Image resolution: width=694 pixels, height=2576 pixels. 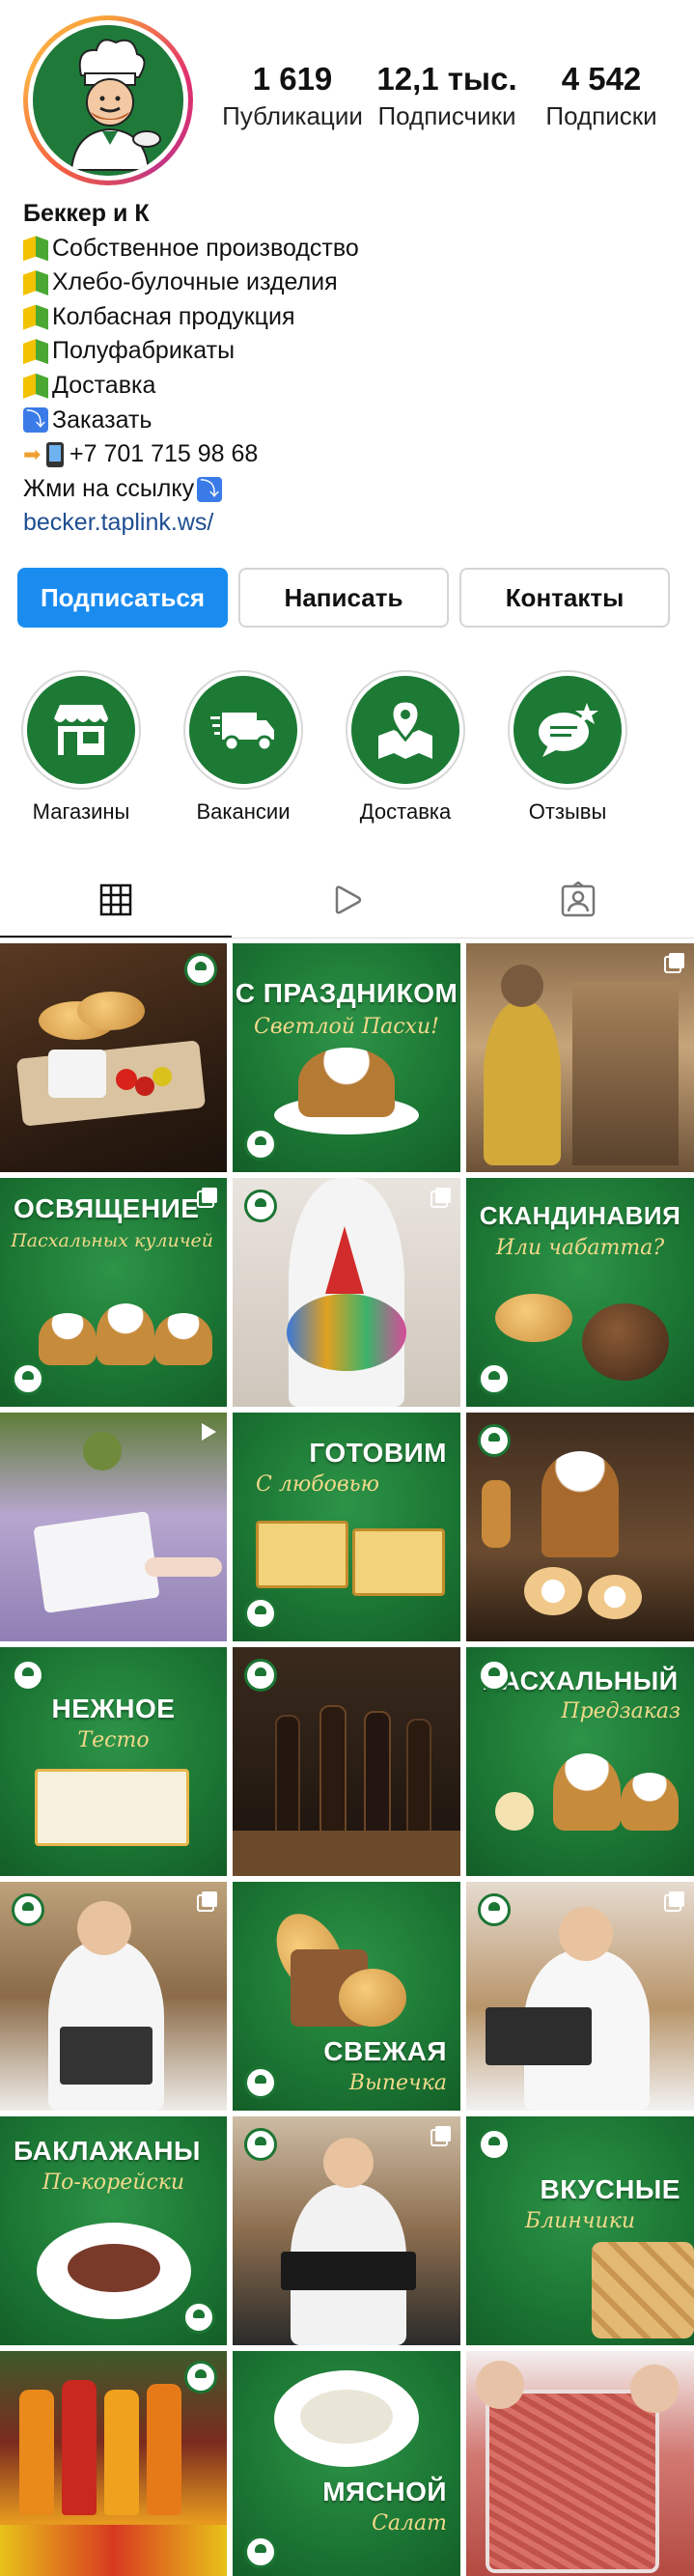 I want to click on bio-line: ➡ +7 701 715 98 68, so click(x=352, y=455).